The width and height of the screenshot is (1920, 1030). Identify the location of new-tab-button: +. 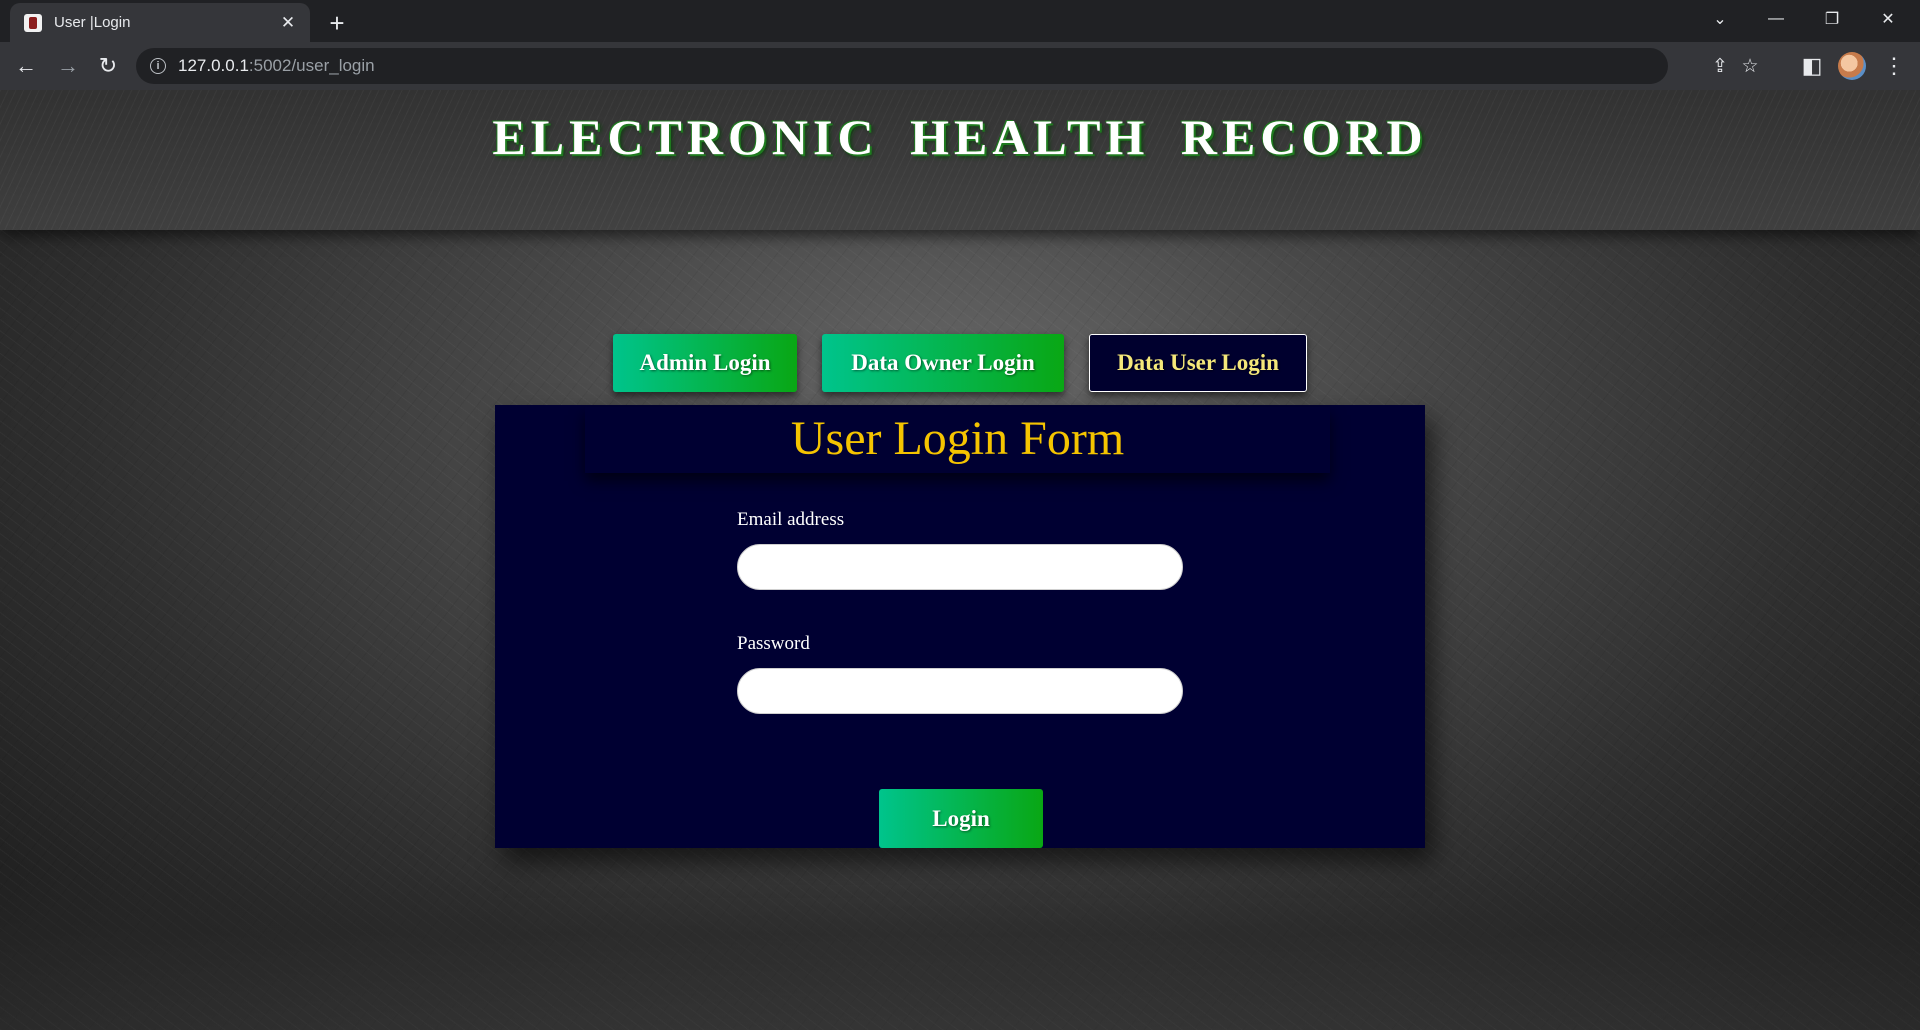
(337, 23).